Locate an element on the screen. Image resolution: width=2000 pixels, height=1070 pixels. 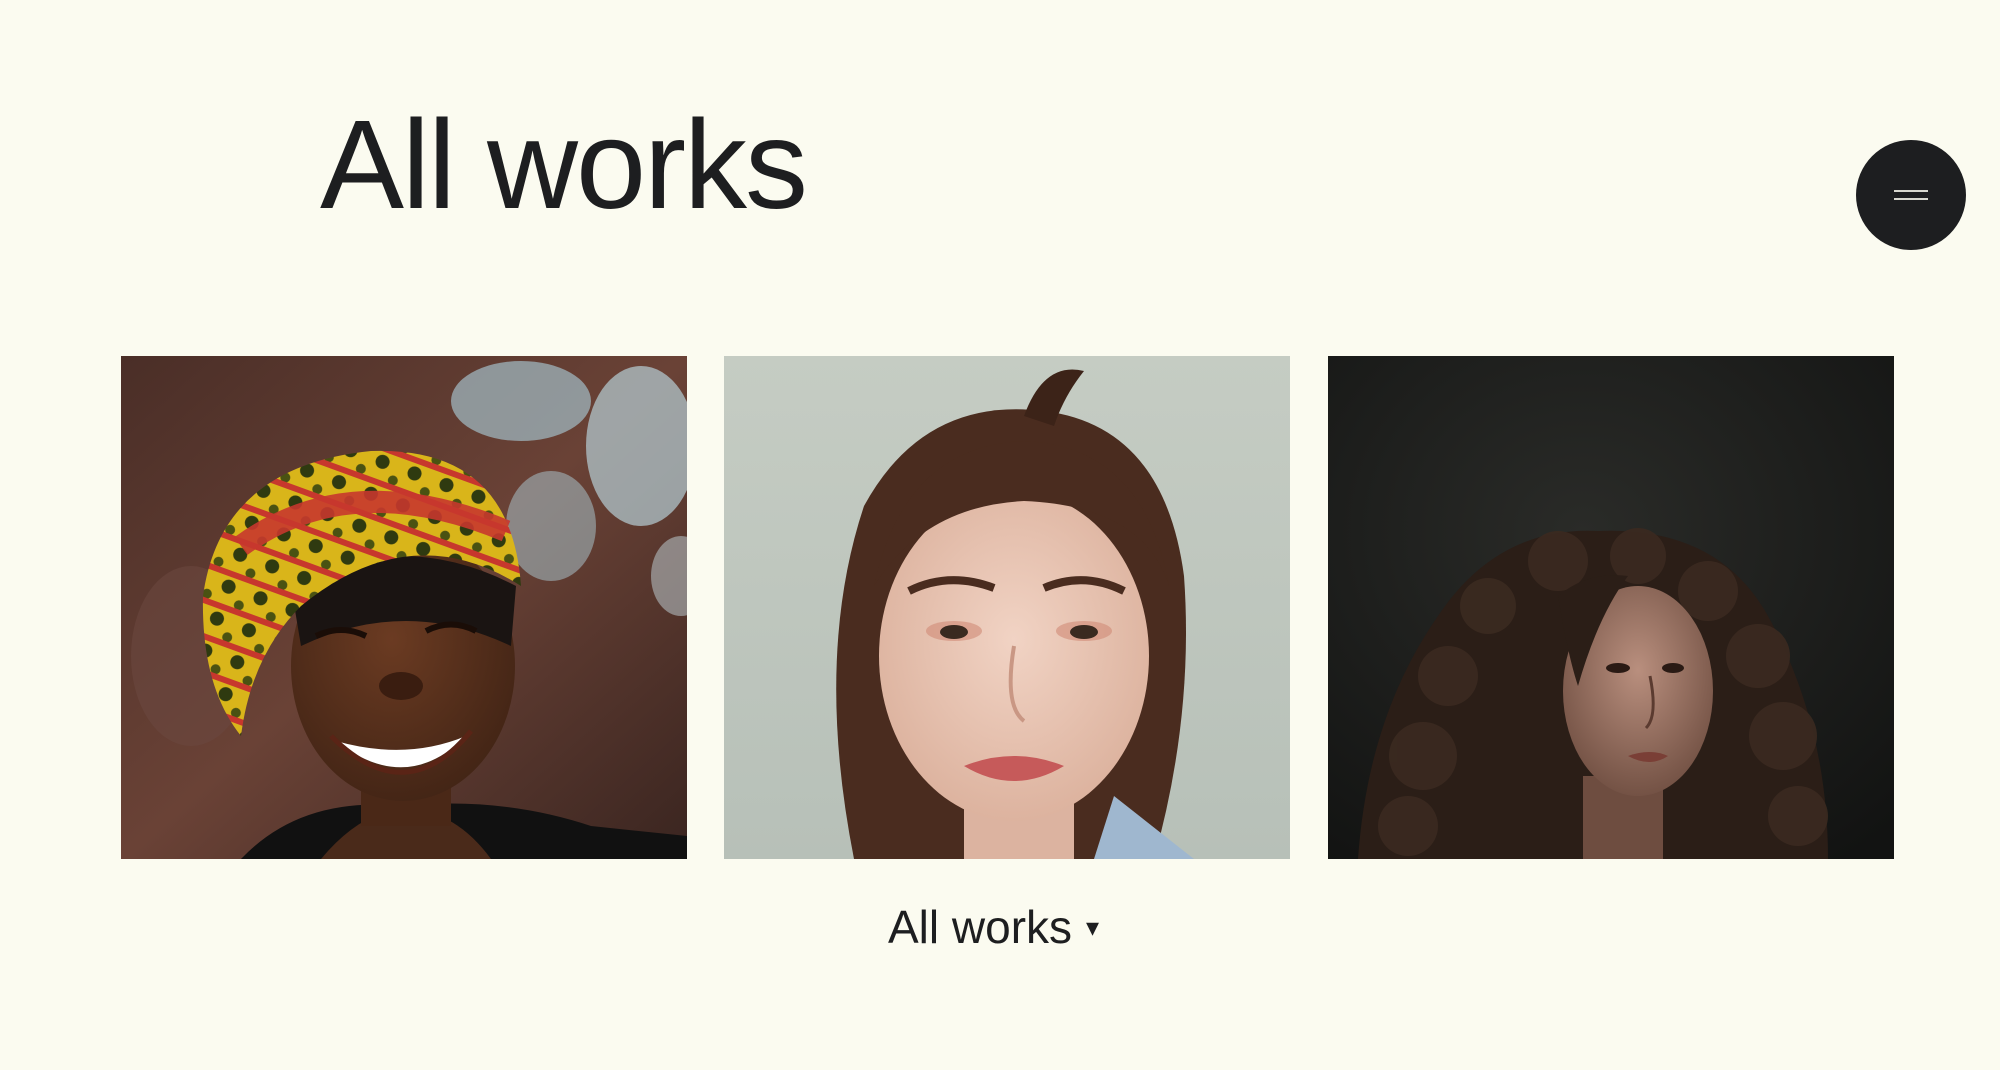
works-filter-dropdown: All works ▾ is located at coordinates (993, 927).